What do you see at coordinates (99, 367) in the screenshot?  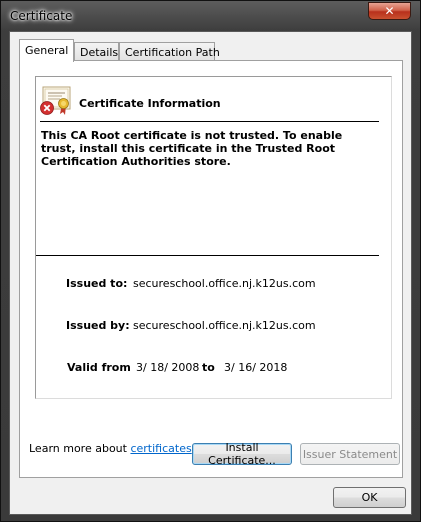 I see `valid-from-label: Valid from` at bounding box center [99, 367].